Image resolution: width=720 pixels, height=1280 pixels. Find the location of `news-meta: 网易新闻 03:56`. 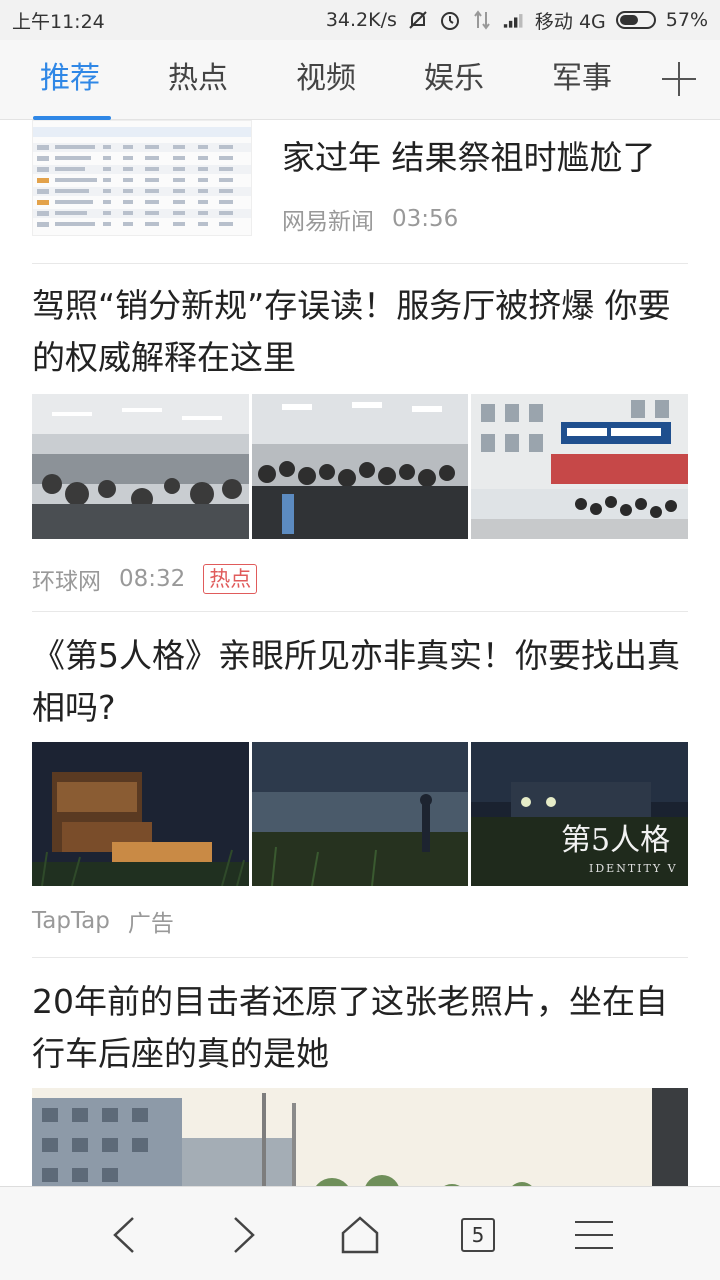

news-meta: 网易新闻 03:56 is located at coordinates (370, 219).